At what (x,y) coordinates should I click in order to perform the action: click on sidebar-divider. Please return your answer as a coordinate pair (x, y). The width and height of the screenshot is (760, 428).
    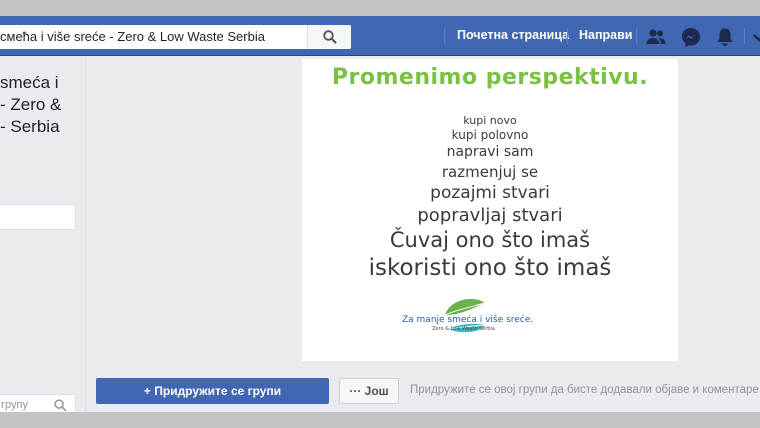
    Looking at the image, I should click on (85, 234).